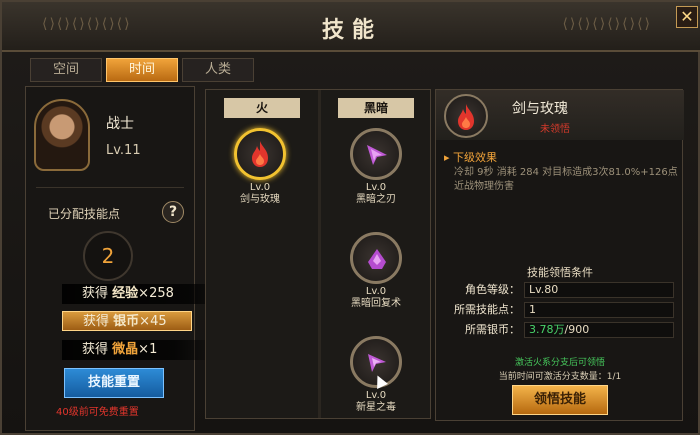 Image resolution: width=700 pixels, height=435 pixels. Describe the element at coordinates (260, 199) in the screenshot. I see `skill-name: 剑与玫瑰` at that location.